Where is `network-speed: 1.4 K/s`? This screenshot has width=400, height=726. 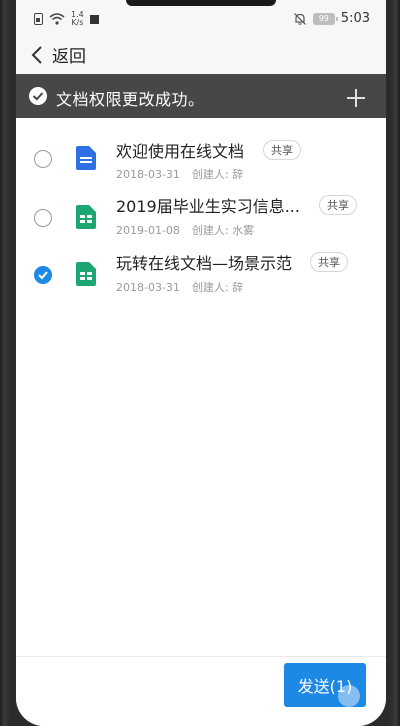 network-speed: 1.4 K/s is located at coordinates (77, 19).